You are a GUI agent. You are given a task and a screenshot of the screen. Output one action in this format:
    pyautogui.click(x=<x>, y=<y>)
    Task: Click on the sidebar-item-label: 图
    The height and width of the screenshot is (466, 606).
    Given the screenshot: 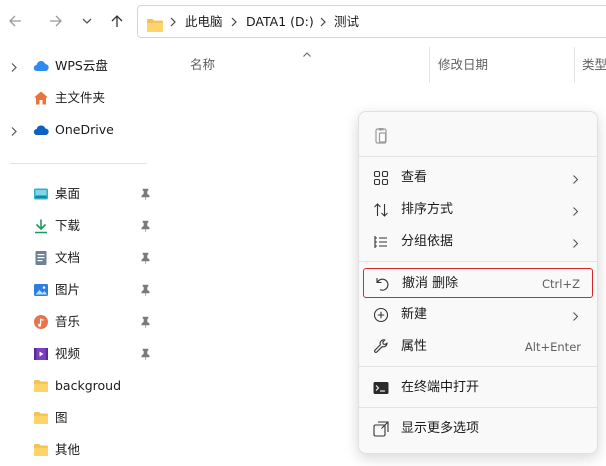 What is the action you would take?
    pyautogui.click(x=61, y=417)
    